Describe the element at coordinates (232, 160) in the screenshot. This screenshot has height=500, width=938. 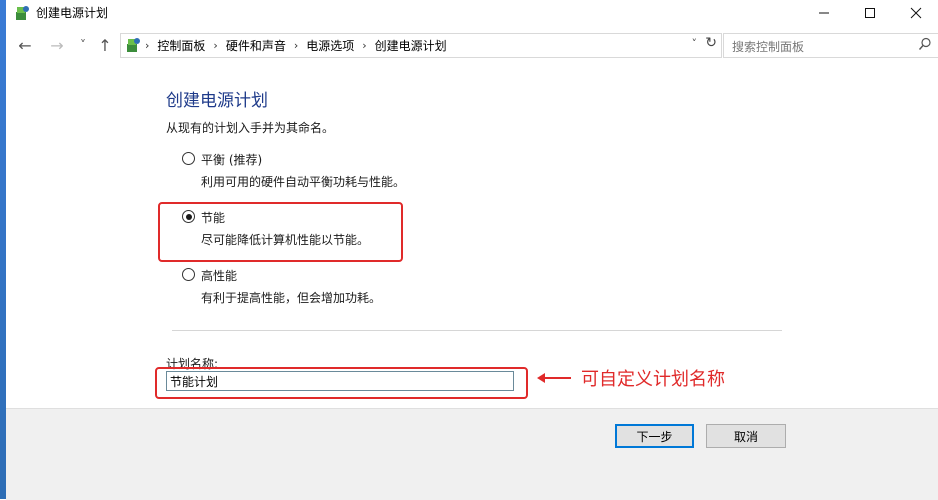
I see `option-label: 平衡 (推荐)` at that location.